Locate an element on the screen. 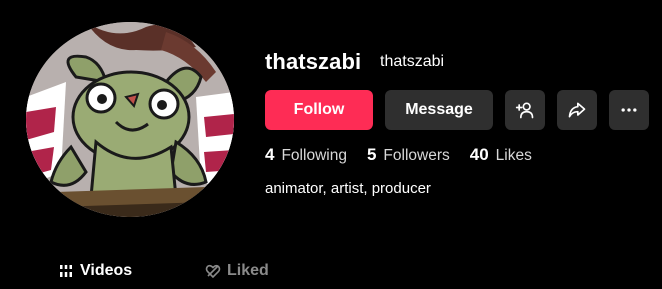 The height and width of the screenshot is (289, 662). share-icon is located at coordinates (577, 110).